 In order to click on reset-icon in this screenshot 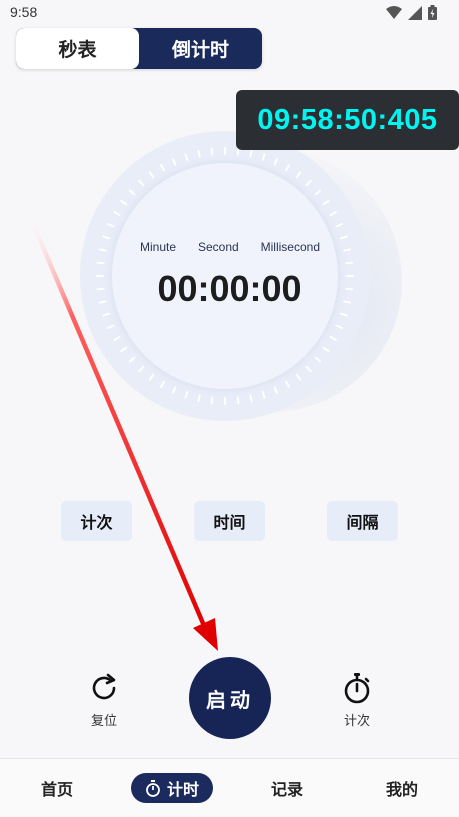, I will do `click(104, 686)`.